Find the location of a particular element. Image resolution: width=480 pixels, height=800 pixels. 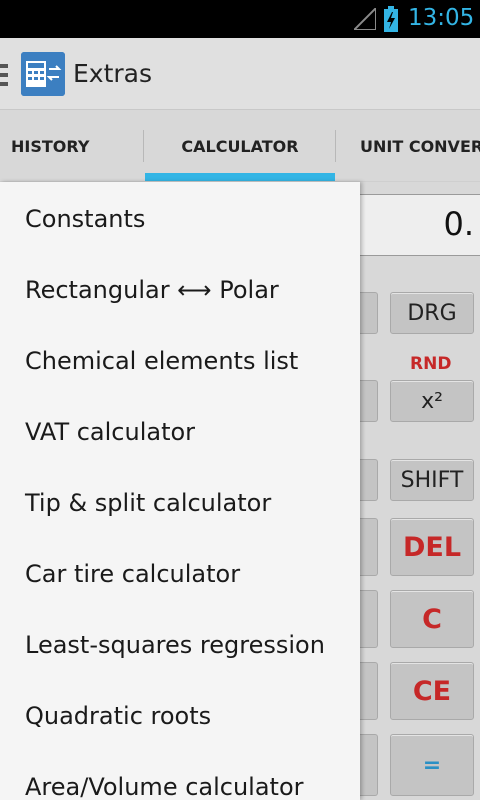

tab-calculator: CALCULATOR is located at coordinates (240, 146).